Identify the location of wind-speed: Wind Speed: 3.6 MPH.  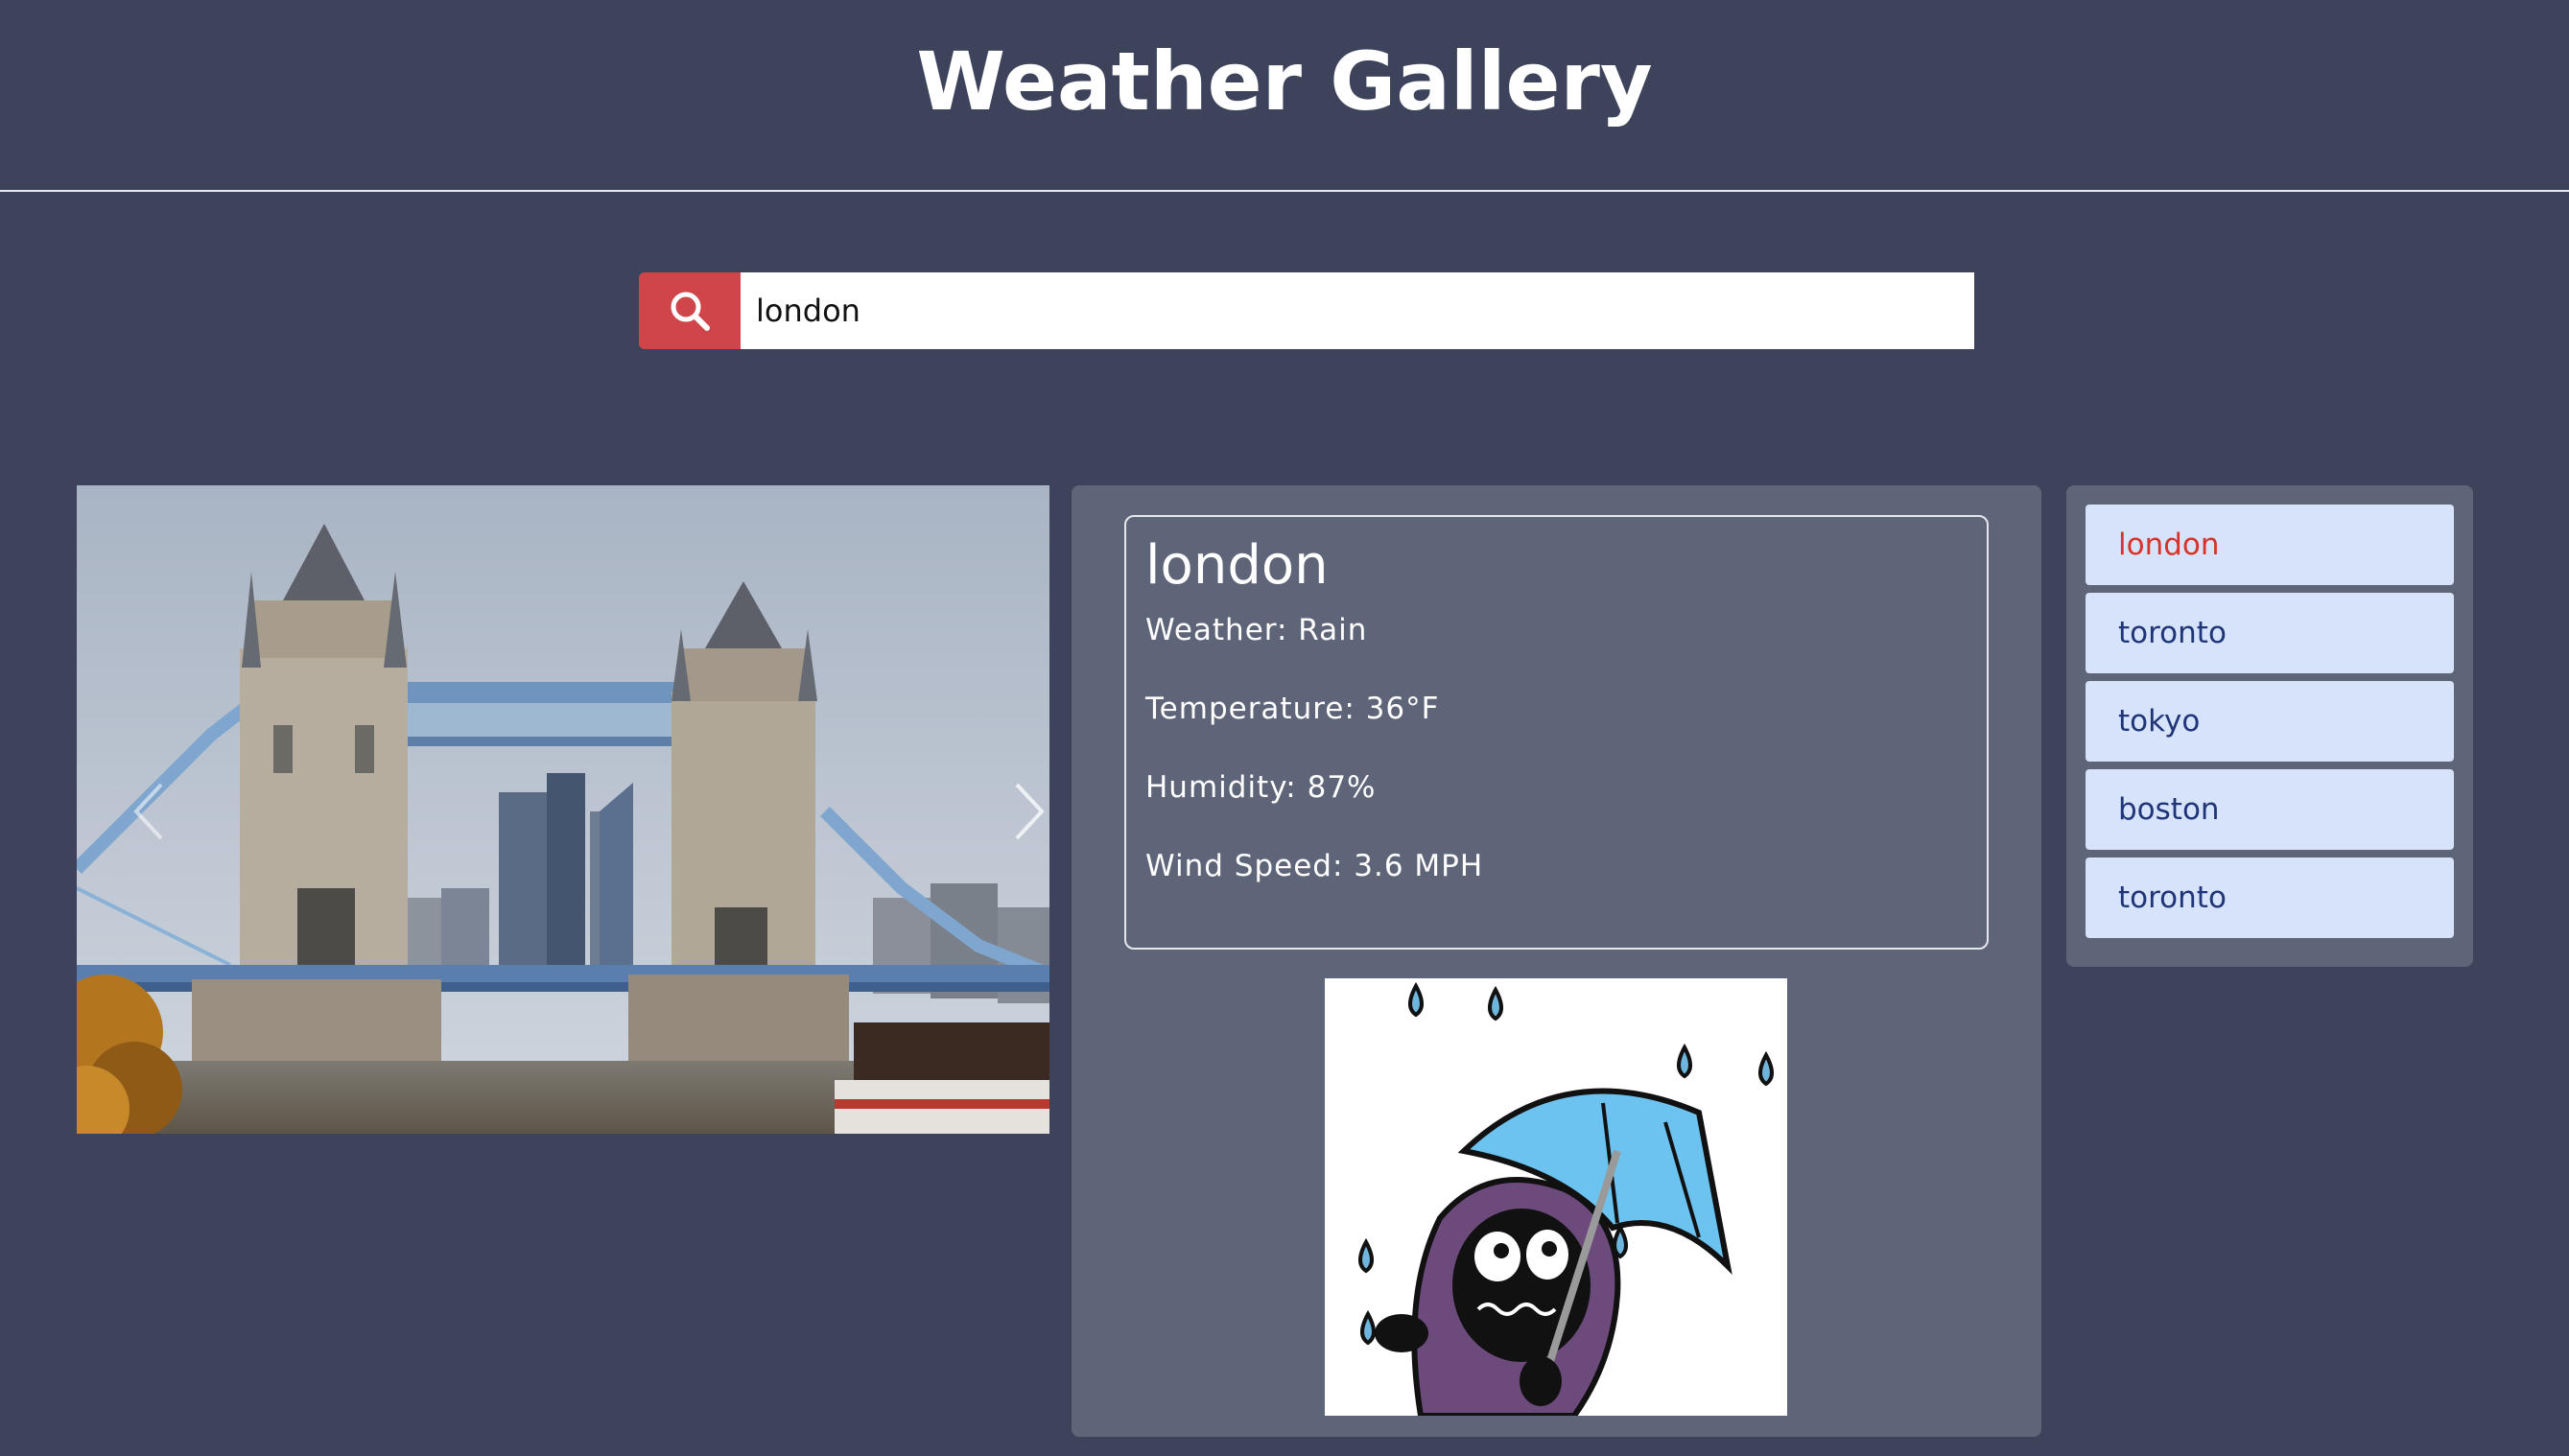
(1314, 866).